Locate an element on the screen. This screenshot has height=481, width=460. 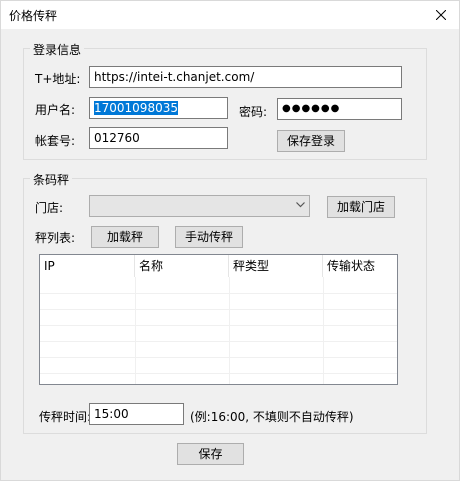
scale-list-label: 秤列表: is located at coordinates (55, 238).